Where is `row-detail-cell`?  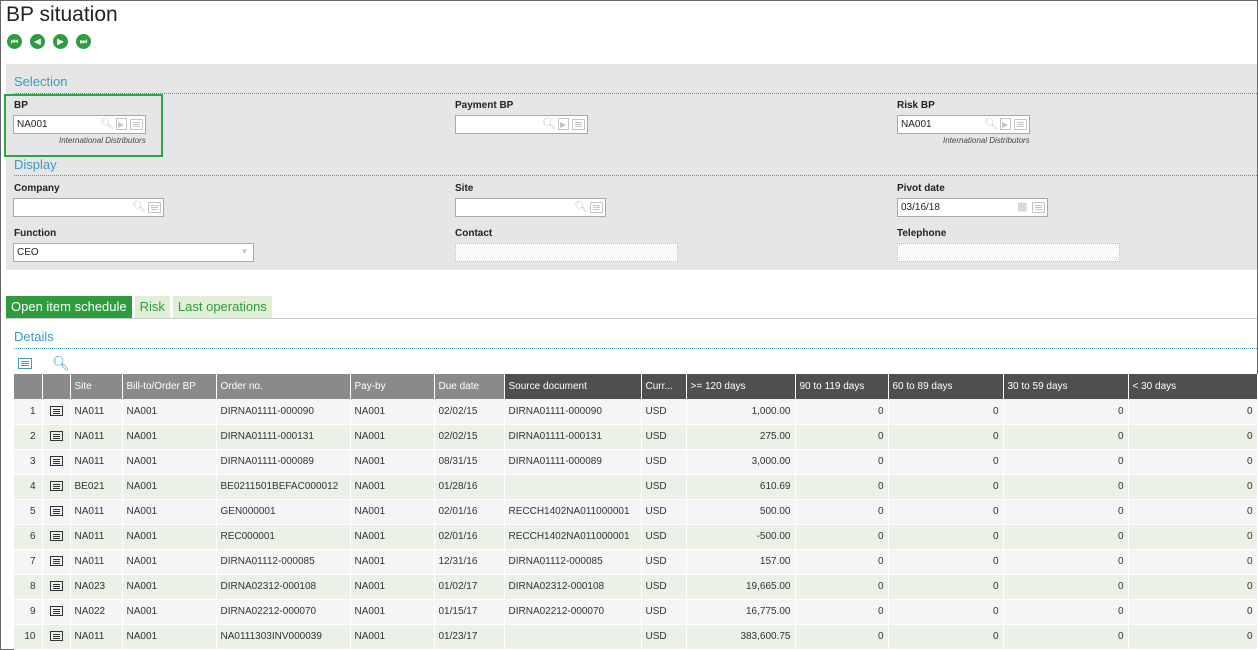
row-detail-cell is located at coordinates (56, 437).